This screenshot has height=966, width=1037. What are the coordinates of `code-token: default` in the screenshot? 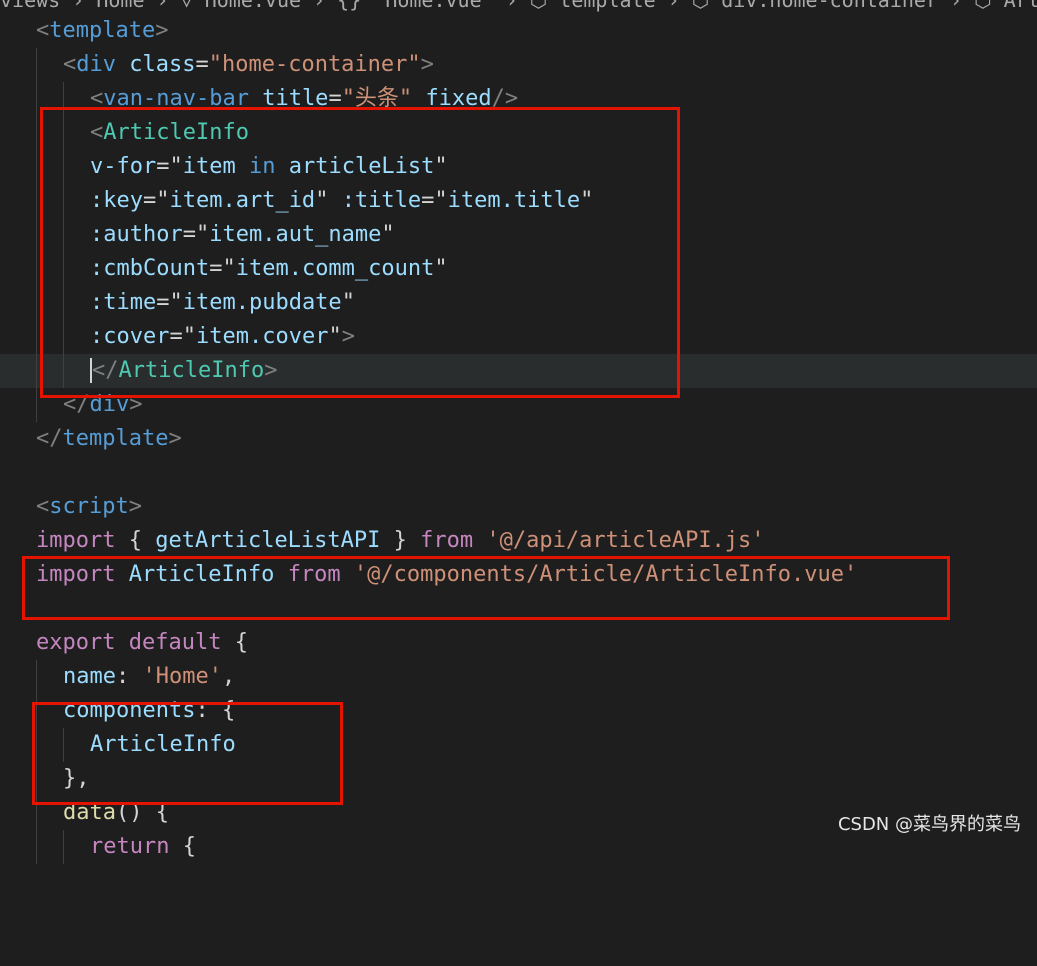 It's located at (175, 642).